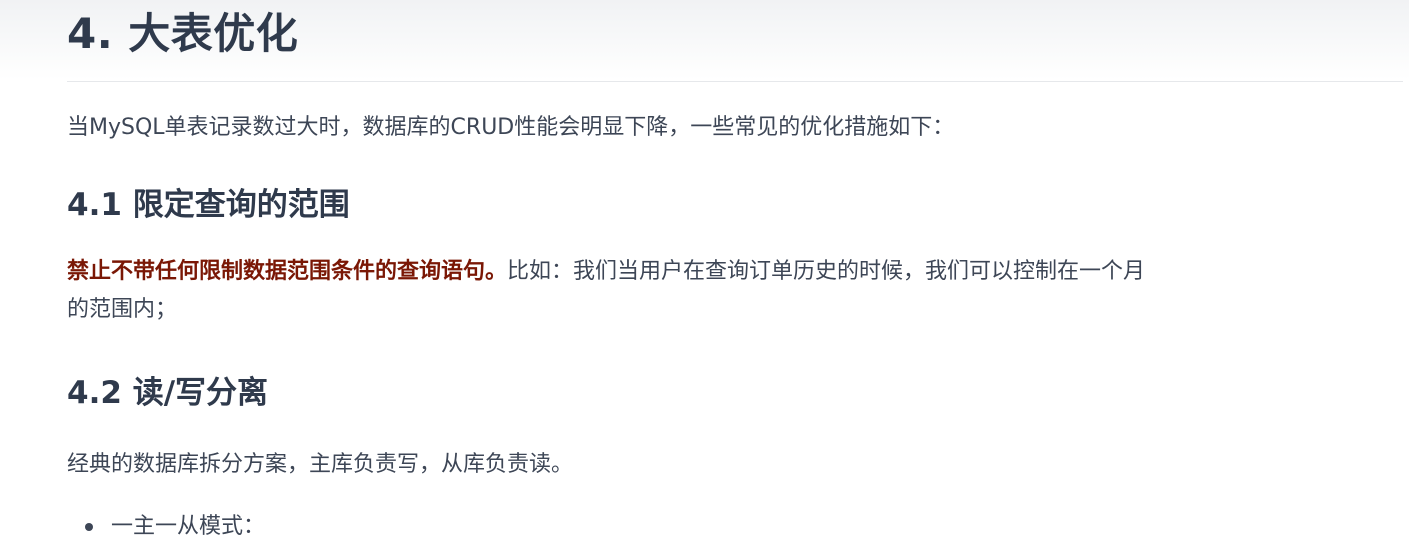 The image size is (1409, 553). I want to click on list-item-text: 一主一从模式：, so click(188, 526).